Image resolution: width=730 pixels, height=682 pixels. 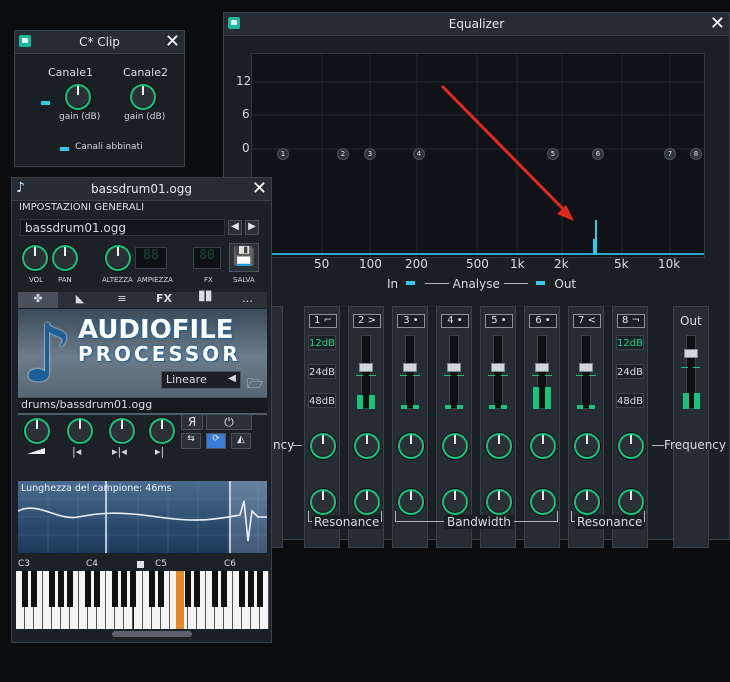 I want to click on power-button: ⏻, so click(x=229, y=422).